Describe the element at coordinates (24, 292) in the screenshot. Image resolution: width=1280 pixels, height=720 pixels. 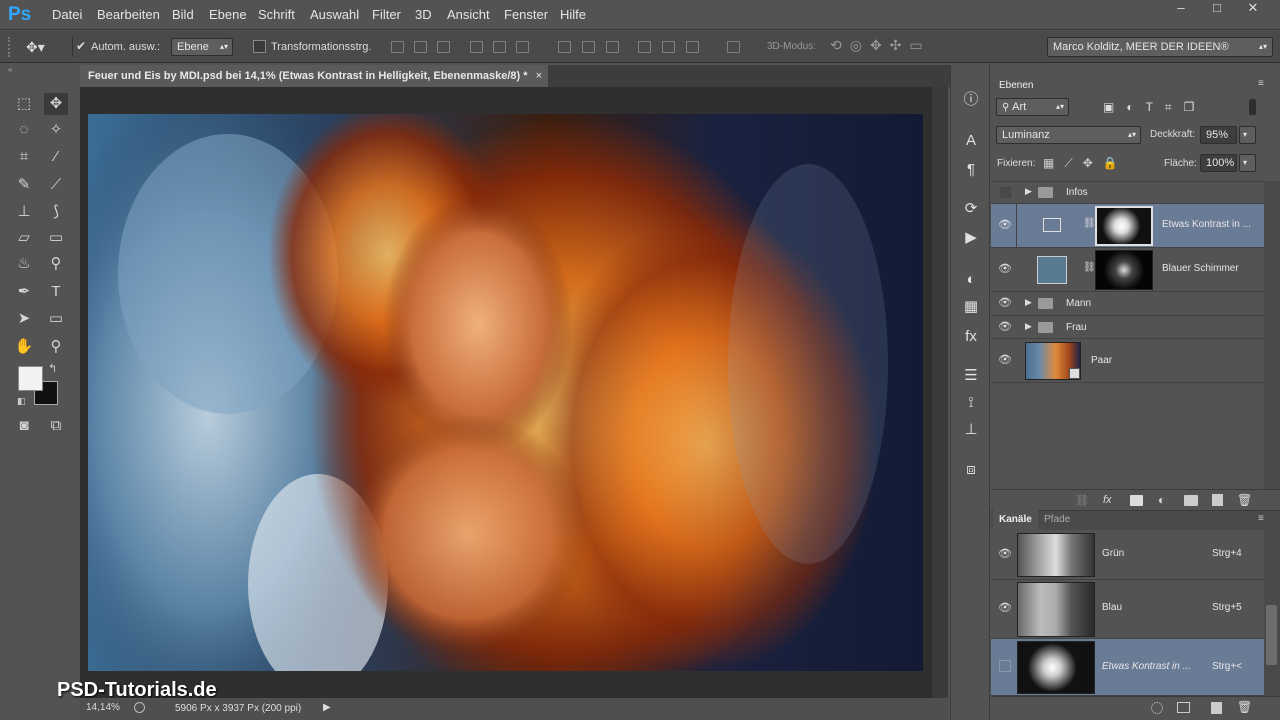
I see `pen-tool-icon: ✒` at that location.